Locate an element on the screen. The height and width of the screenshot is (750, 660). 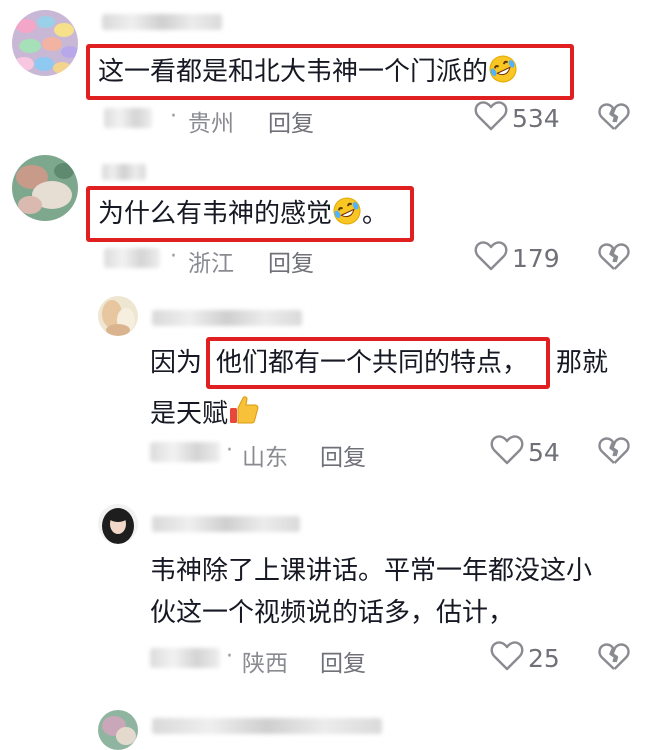
comment-text-line: 他们都有一个共同的特点， is located at coordinates (372, 363).